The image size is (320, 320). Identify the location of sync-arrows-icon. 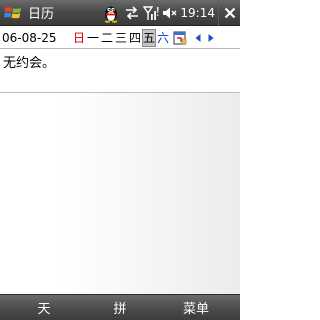
(132, 13).